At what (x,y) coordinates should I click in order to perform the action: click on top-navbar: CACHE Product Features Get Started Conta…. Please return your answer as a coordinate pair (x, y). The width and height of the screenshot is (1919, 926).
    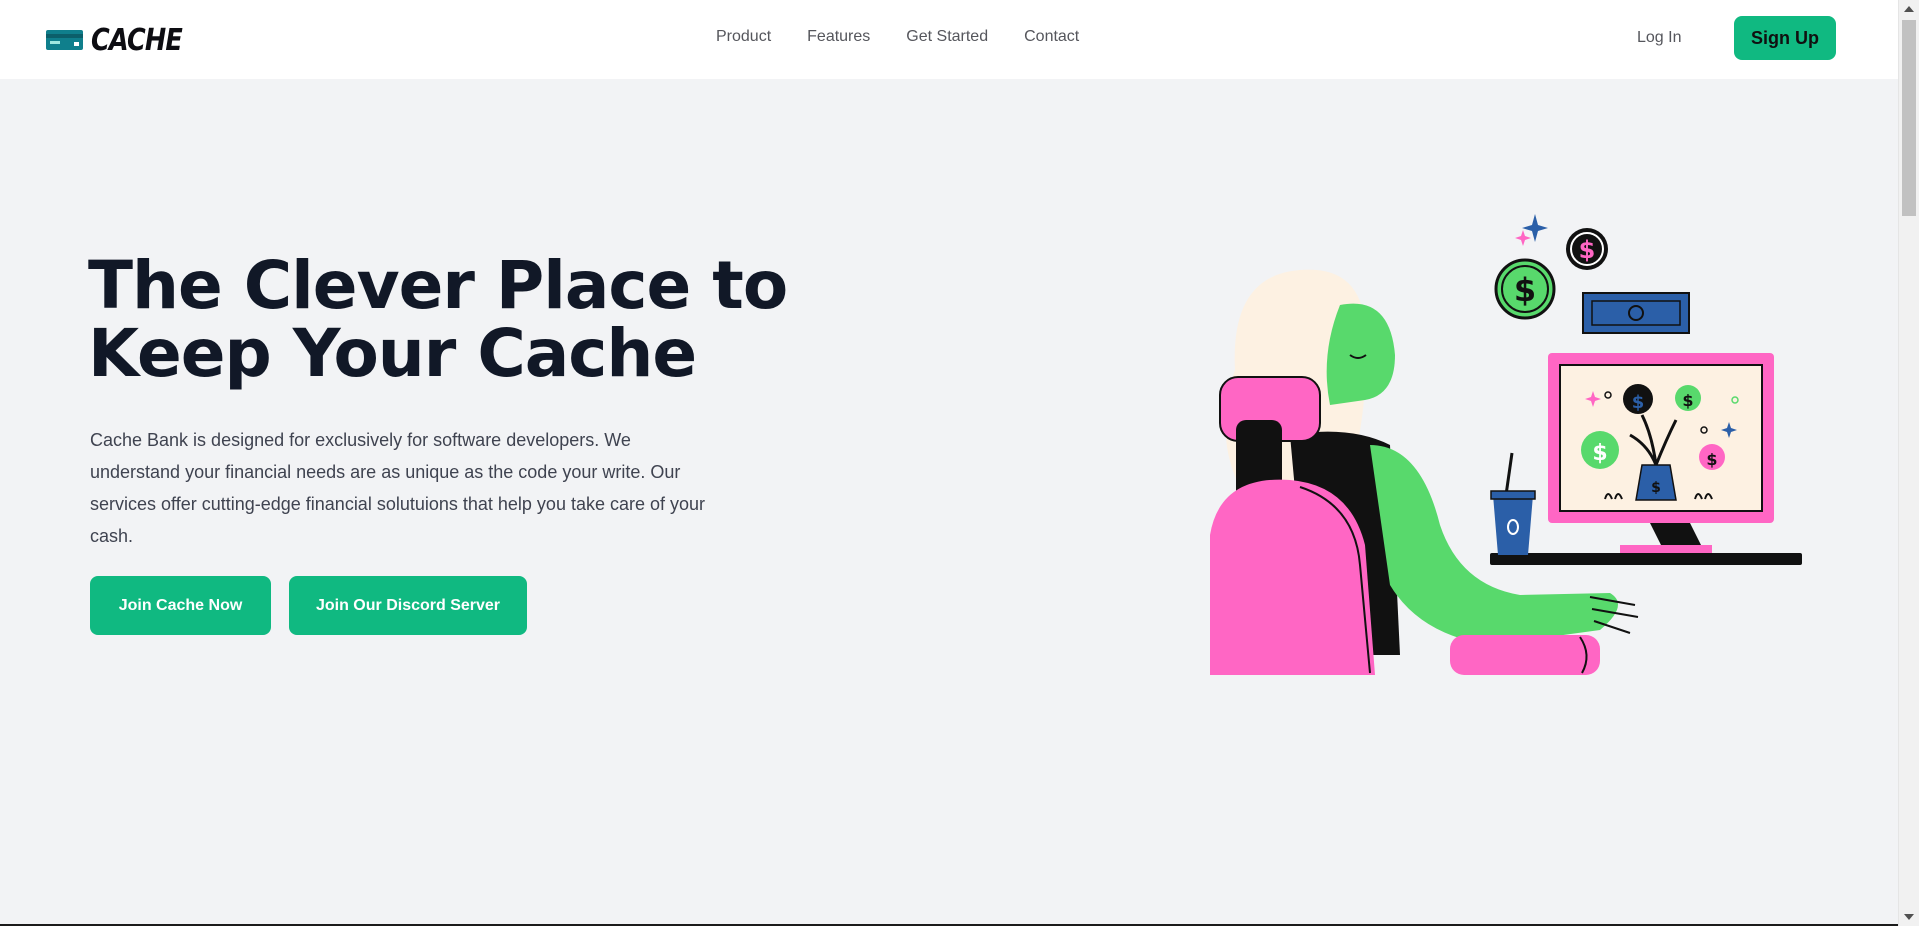
    Looking at the image, I should click on (949, 39).